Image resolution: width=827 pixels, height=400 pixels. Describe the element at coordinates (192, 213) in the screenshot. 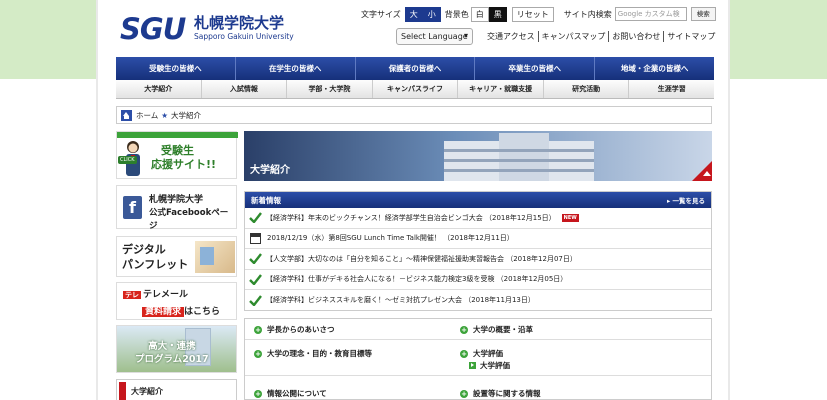

I see `banner-fb-text: 札幌学院大学 公式Facebookページ` at that location.